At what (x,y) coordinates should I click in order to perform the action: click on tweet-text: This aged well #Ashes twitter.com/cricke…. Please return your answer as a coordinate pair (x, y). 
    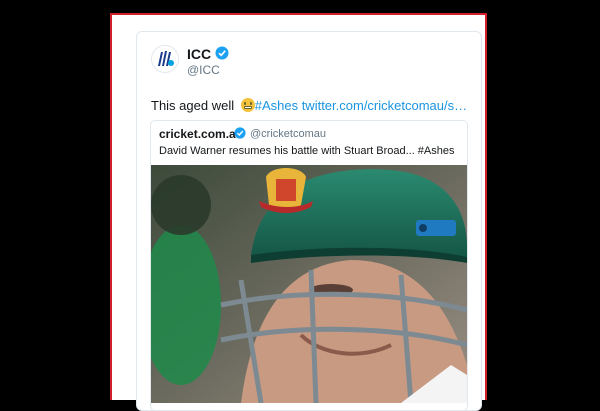
    Looking at the image, I should click on (309, 105).